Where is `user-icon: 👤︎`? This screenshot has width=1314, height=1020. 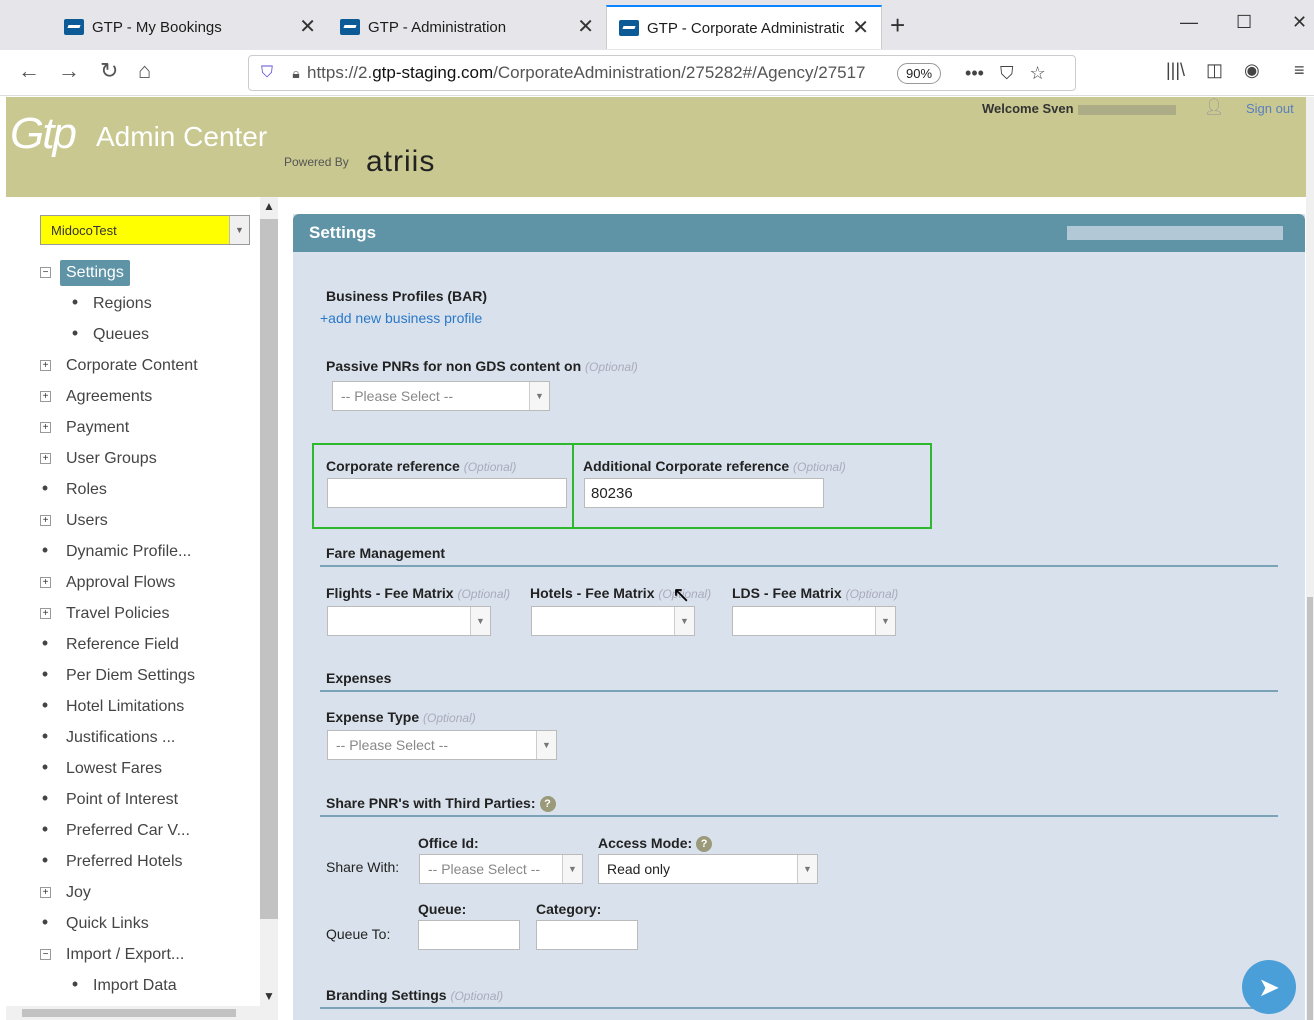
user-icon: 👤︎ is located at coordinates (1214, 107).